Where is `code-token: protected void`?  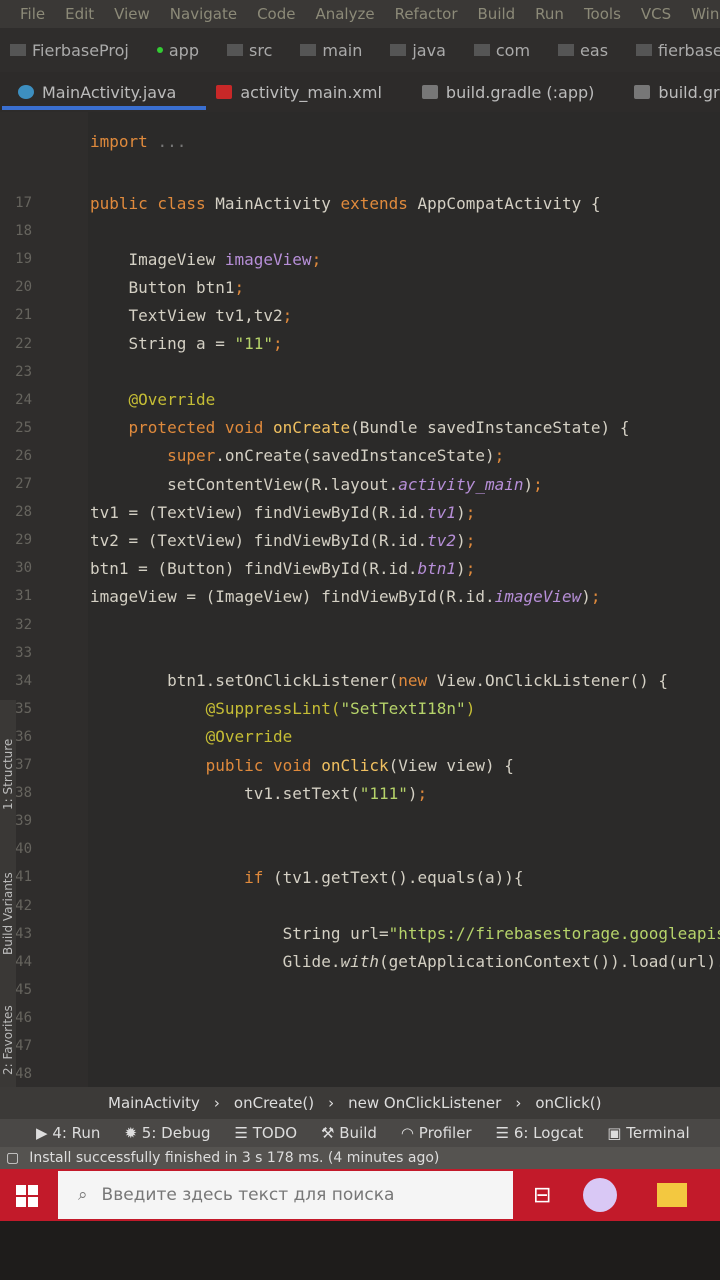
code-token: protected void is located at coordinates (182, 428).